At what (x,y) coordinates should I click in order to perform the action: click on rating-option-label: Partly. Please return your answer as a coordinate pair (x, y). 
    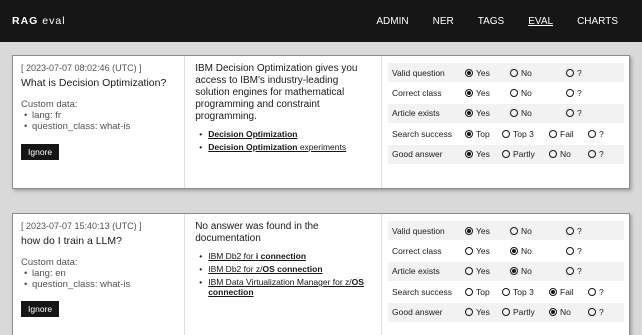
    Looking at the image, I should click on (524, 312).